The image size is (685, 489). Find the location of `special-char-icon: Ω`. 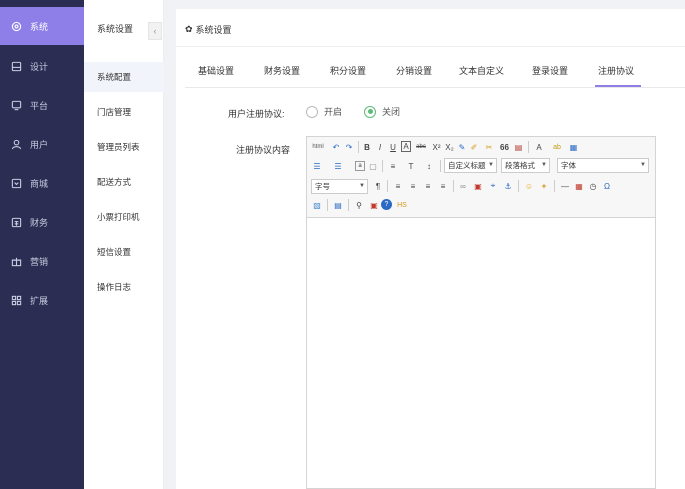

special-char-icon: Ω is located at coordinates (607, 186).